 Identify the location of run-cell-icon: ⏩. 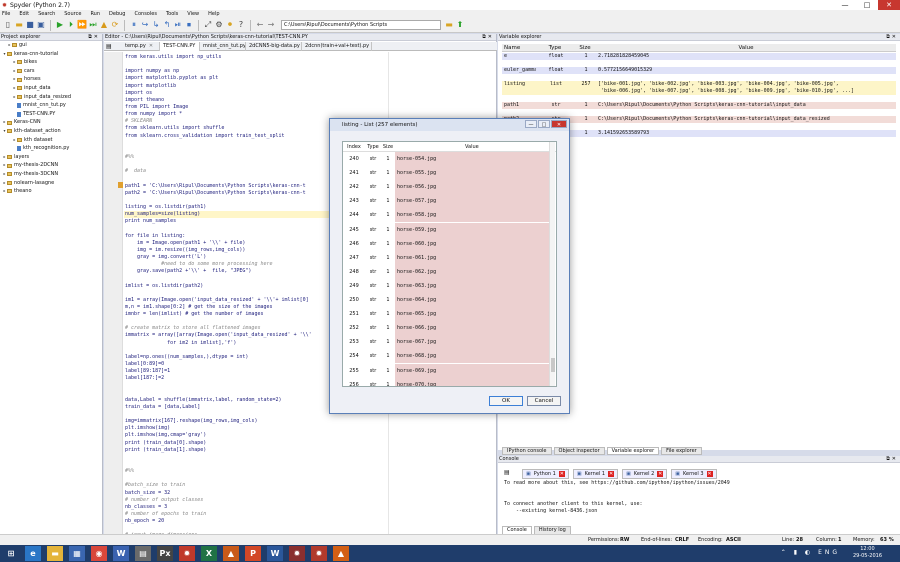
(82, 25).